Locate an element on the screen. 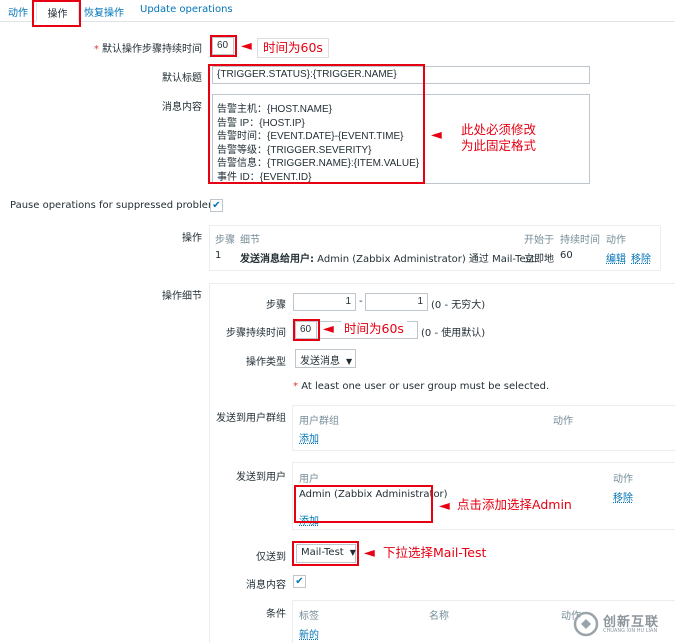 The image size is (675, 643). pause-operations-label: Pause operations for suppressed problems is located at coordinates (116, 205).